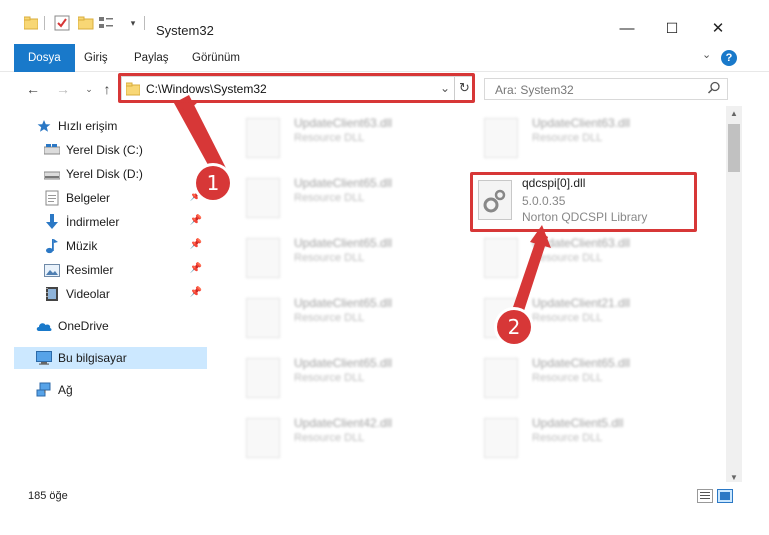 The height and width of the screenshot is (535, 769). What do you see at coordinates (65, 390) in the screenshot?
I see `sidebar-item-label: Ağ` at bounding box center [65, 390].